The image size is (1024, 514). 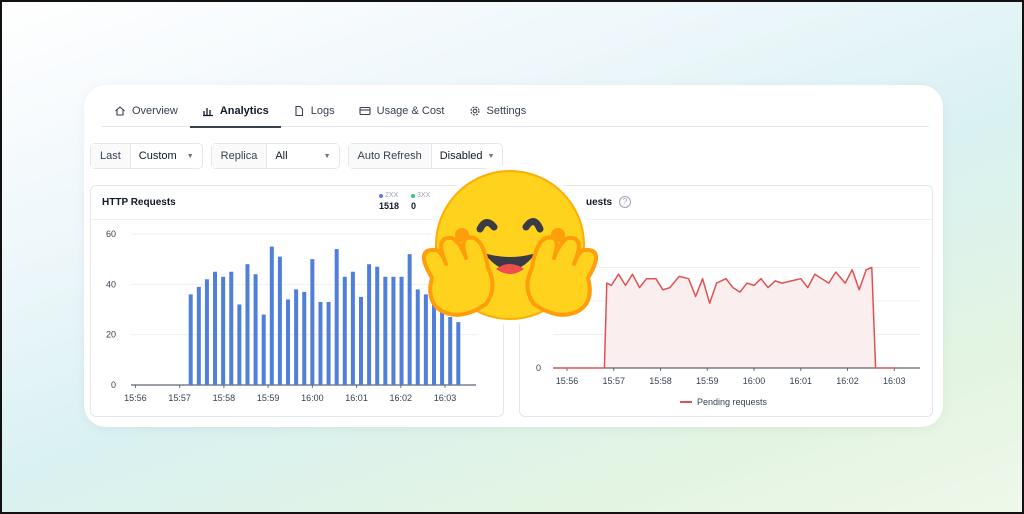 What do you see at coordinates (474, 110) in the screenshot?
I see `gear-icon` at bounding box center [474, 110].